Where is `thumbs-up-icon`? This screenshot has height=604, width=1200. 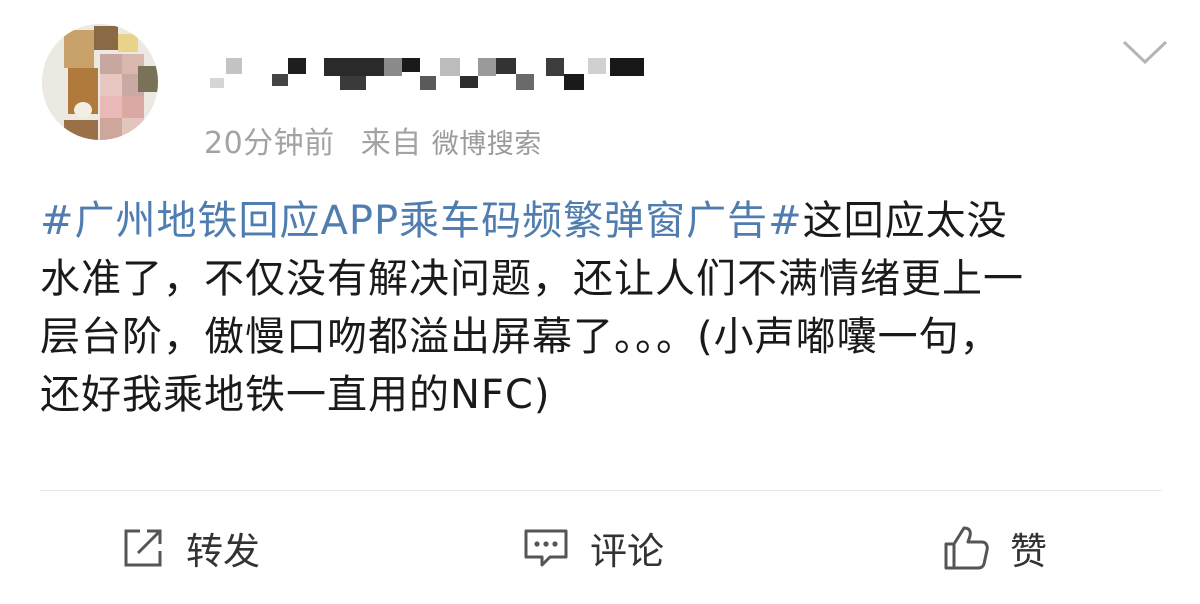
thumbs-up-icon is located at coordinates (966, 548).